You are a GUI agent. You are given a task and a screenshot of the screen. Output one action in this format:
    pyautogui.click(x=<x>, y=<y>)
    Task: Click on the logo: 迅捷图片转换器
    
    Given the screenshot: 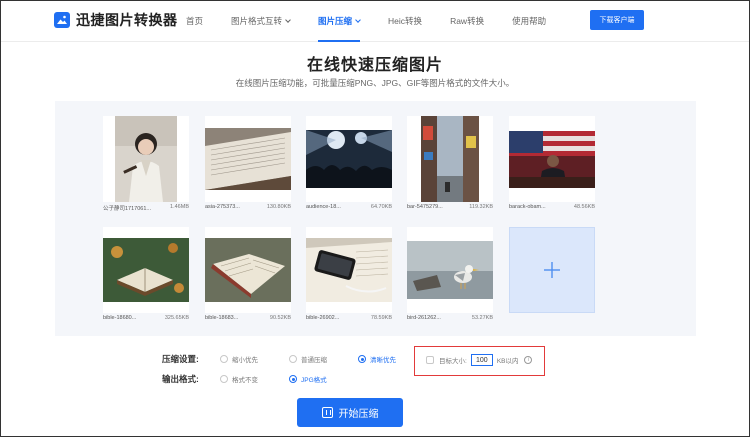 What is the action you would take?
    pyautogui.click(x=116, y=20)
    